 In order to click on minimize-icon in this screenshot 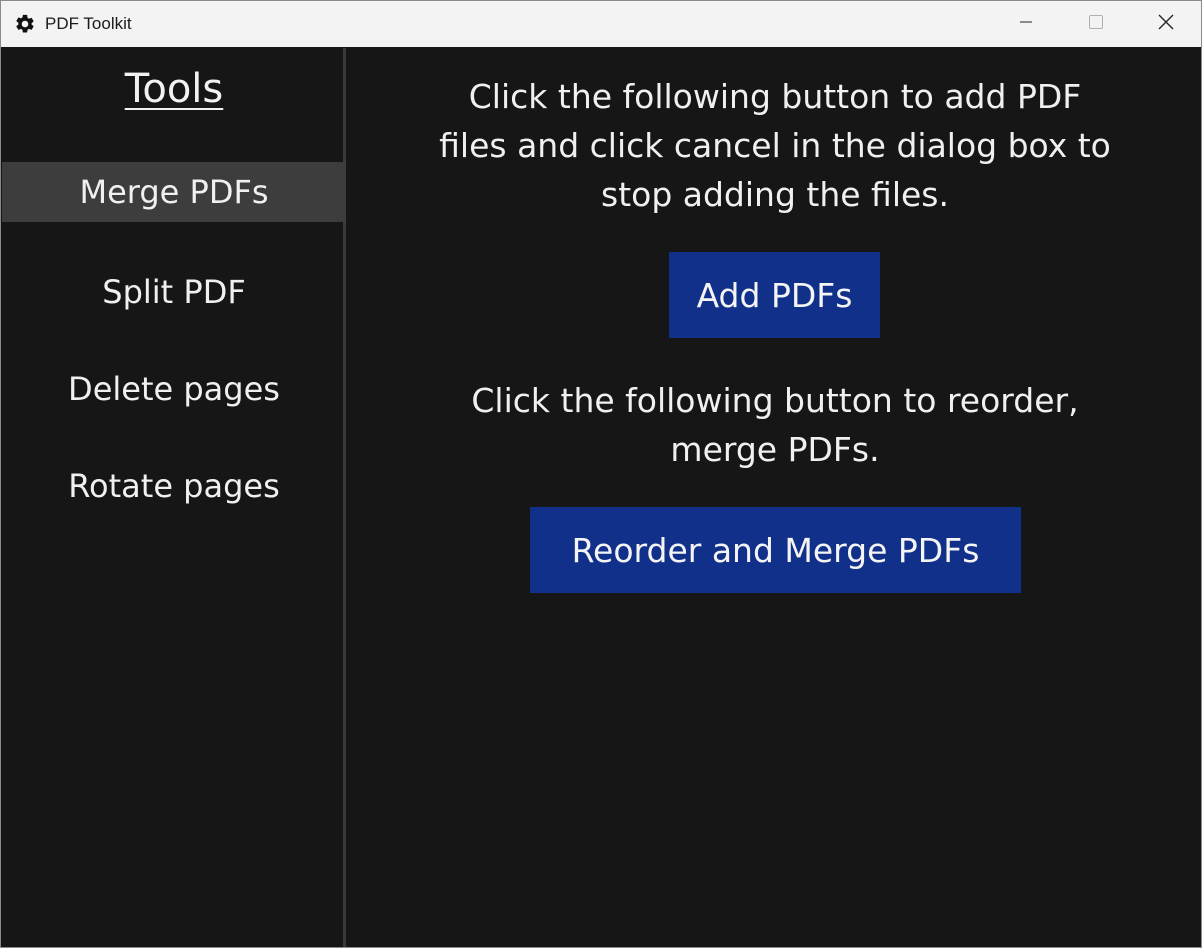, I will do `click(1026, 24)`.